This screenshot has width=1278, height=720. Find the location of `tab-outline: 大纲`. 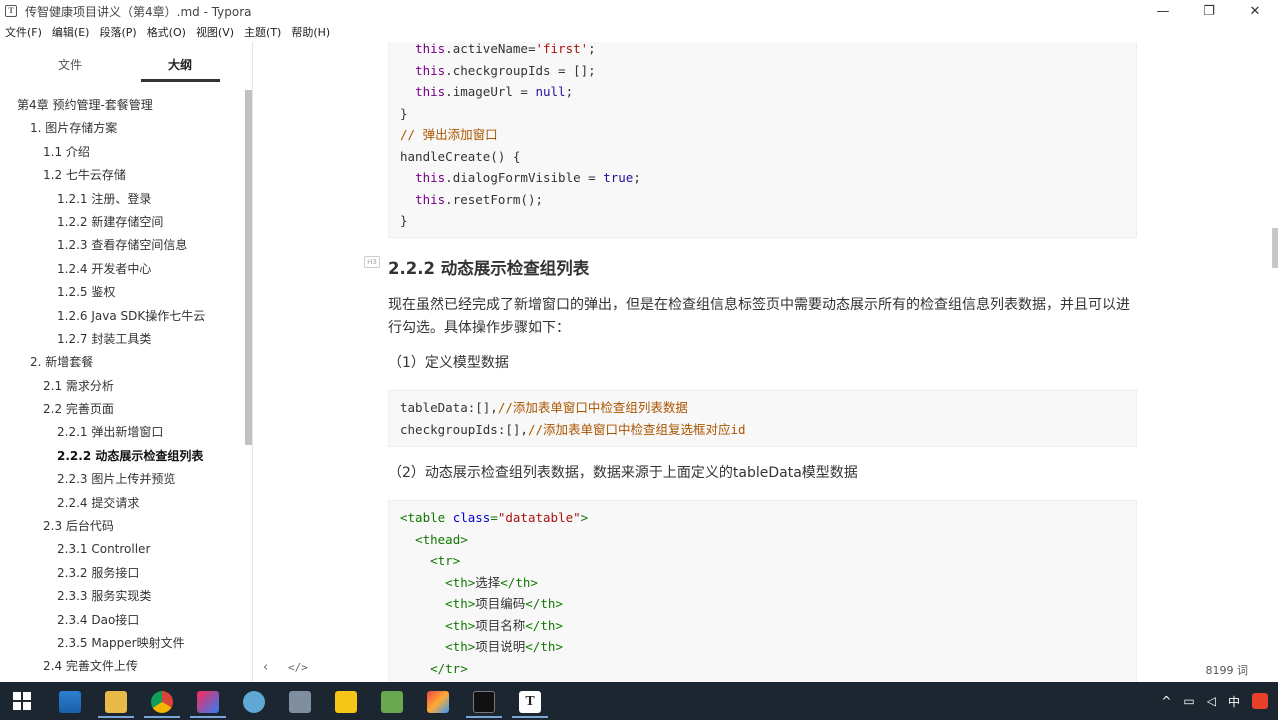

tab-outline: 大纲 is located at coordinates (180, 64).